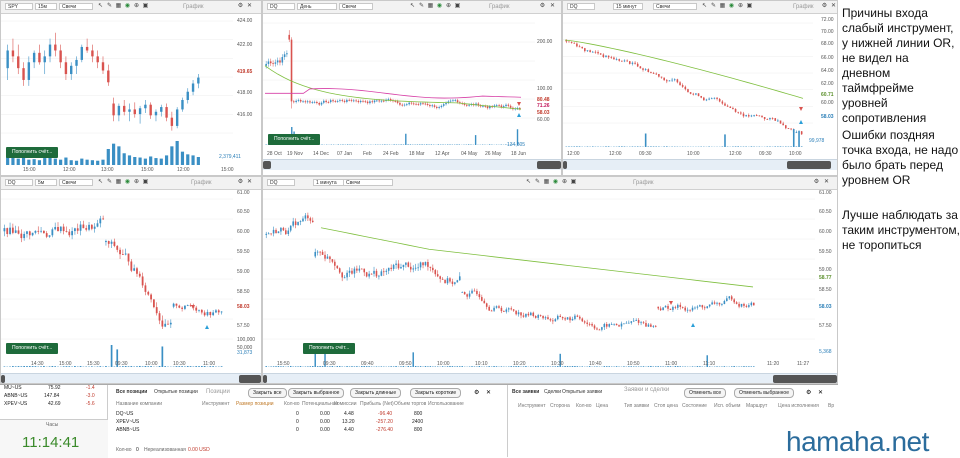  I want to click on tab-all-positions: Все позиции, so click(131, 392).